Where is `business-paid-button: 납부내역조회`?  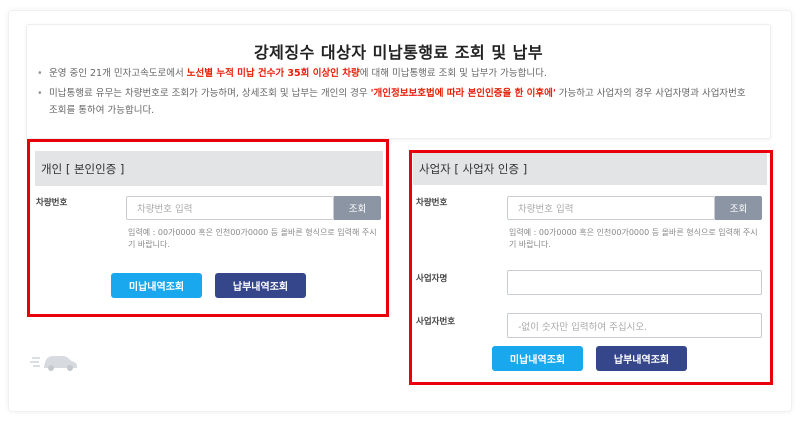
business-paid-button: 납부내역조회 is located at coordinates (641, 358).